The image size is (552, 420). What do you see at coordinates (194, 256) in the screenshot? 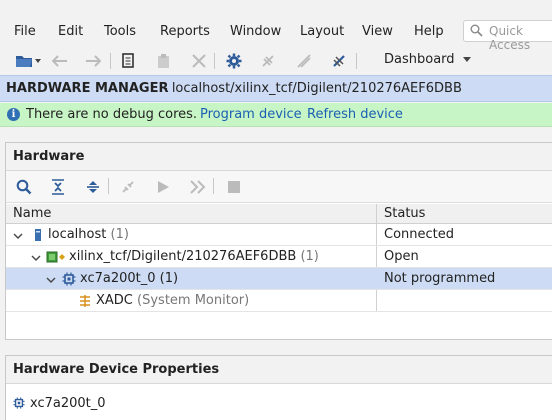
I see `row-name: xilinx_tcf/Digilent/210276AEF6DBB (1)` at bounding box center [194, 256].